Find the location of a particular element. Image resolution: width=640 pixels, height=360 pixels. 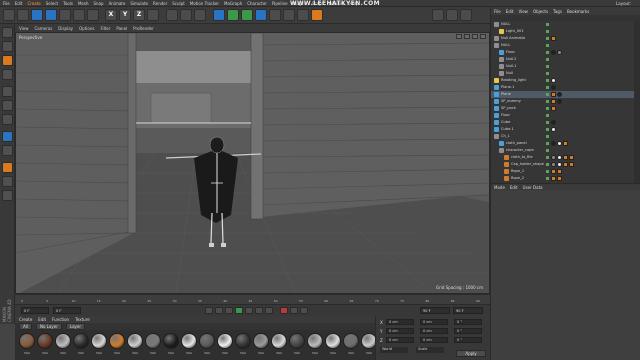

recent-tools-icon is located at coordinates (93, 15).